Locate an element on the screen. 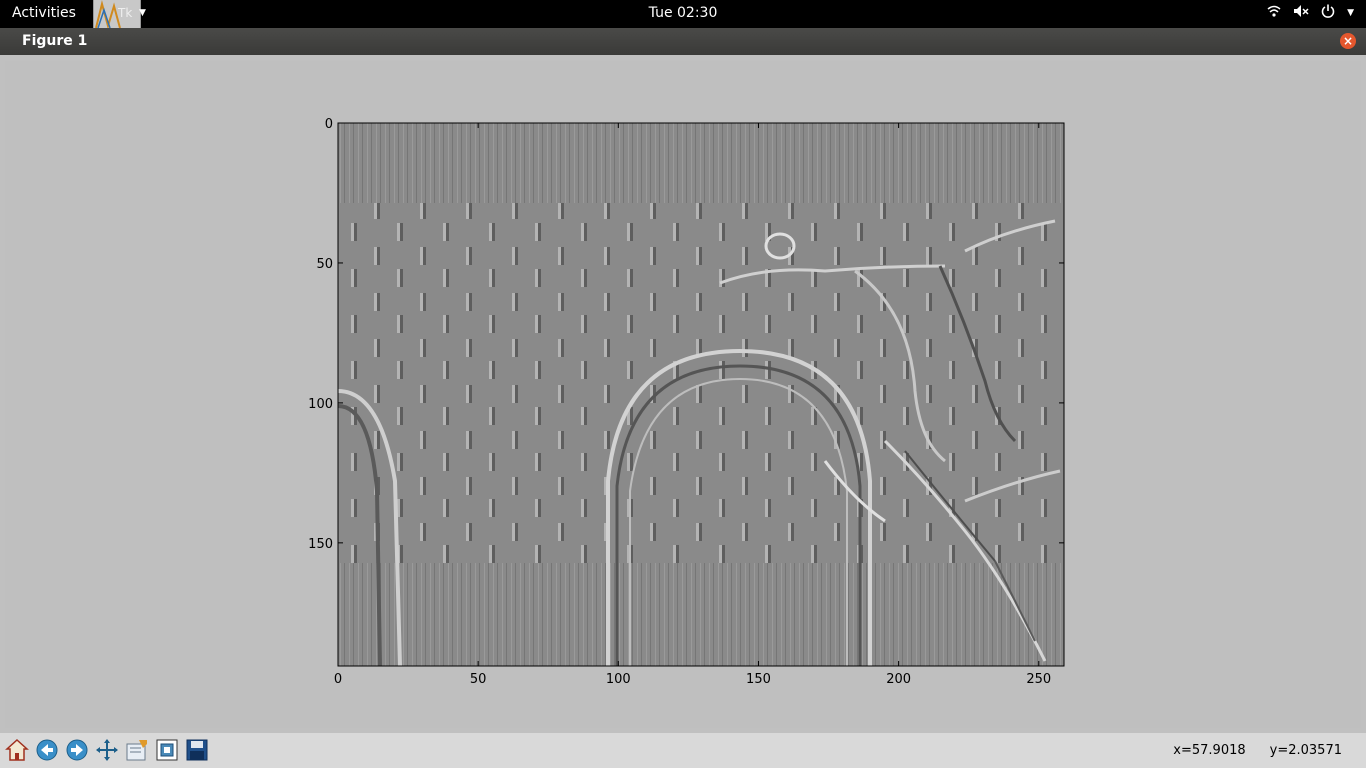 The image size is (1366, 768). home-button is located at coordinates (17, 750).